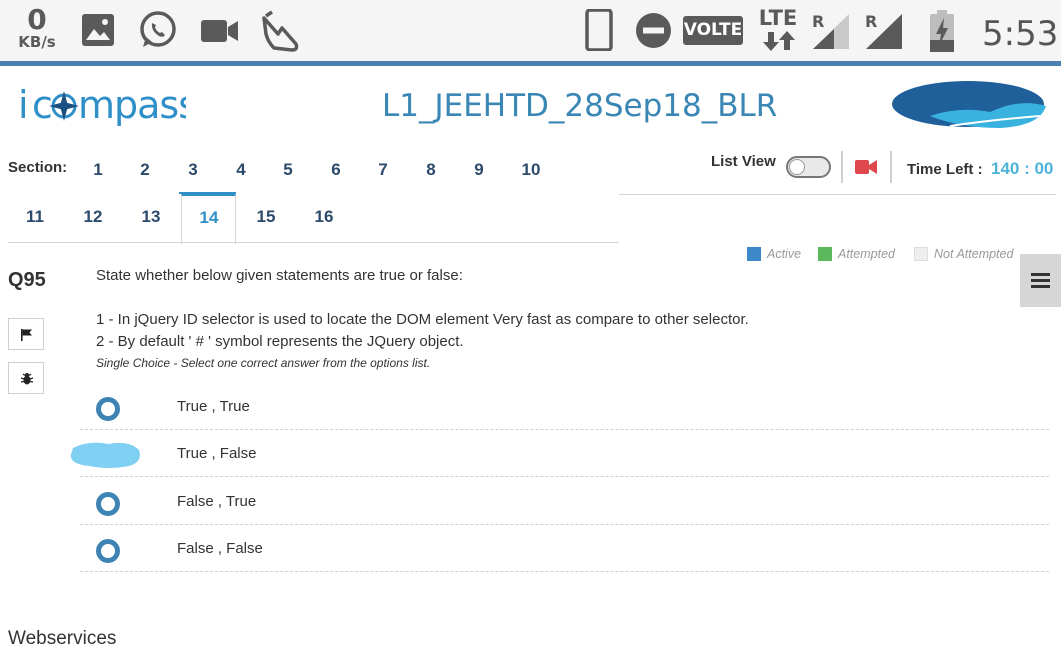 The height and width of the screenshot is (650, 1061). Describe the element at coordinates (336, 170) in the screenshot. I see `section-tab-6: 6` at that location.